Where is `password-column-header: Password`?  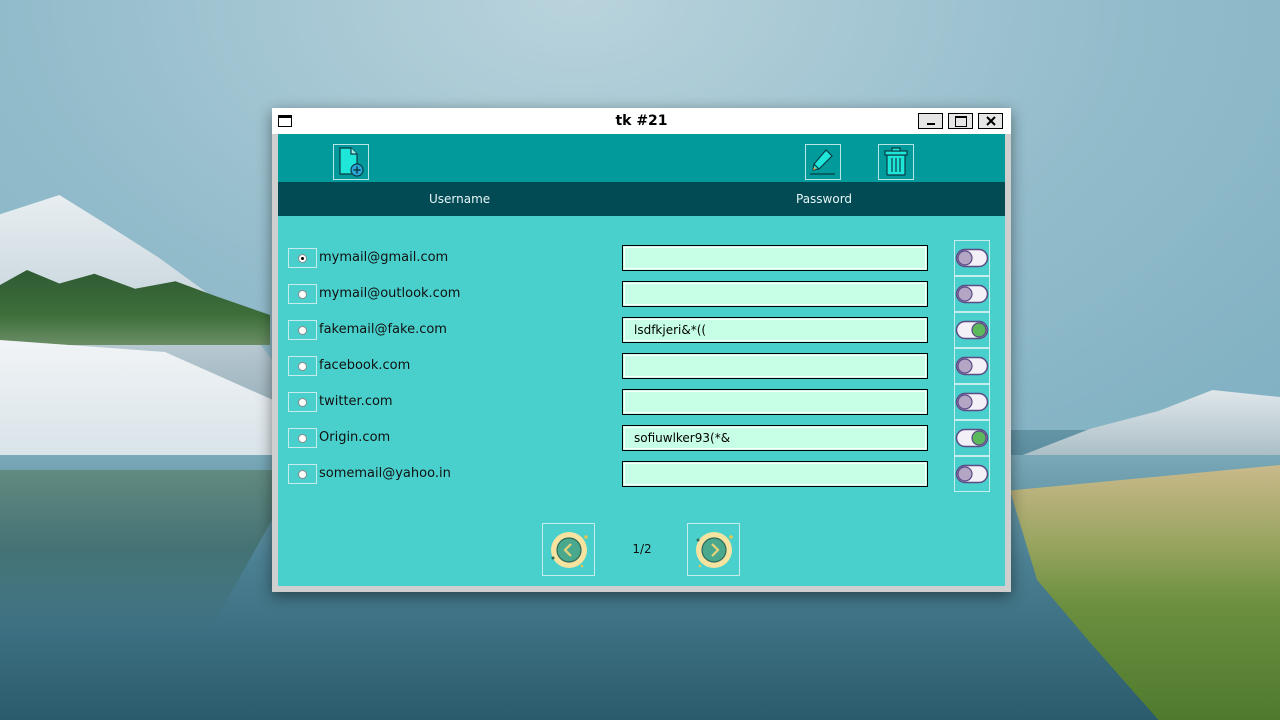 password-column-header: Password is located at coordinates (824, 199).